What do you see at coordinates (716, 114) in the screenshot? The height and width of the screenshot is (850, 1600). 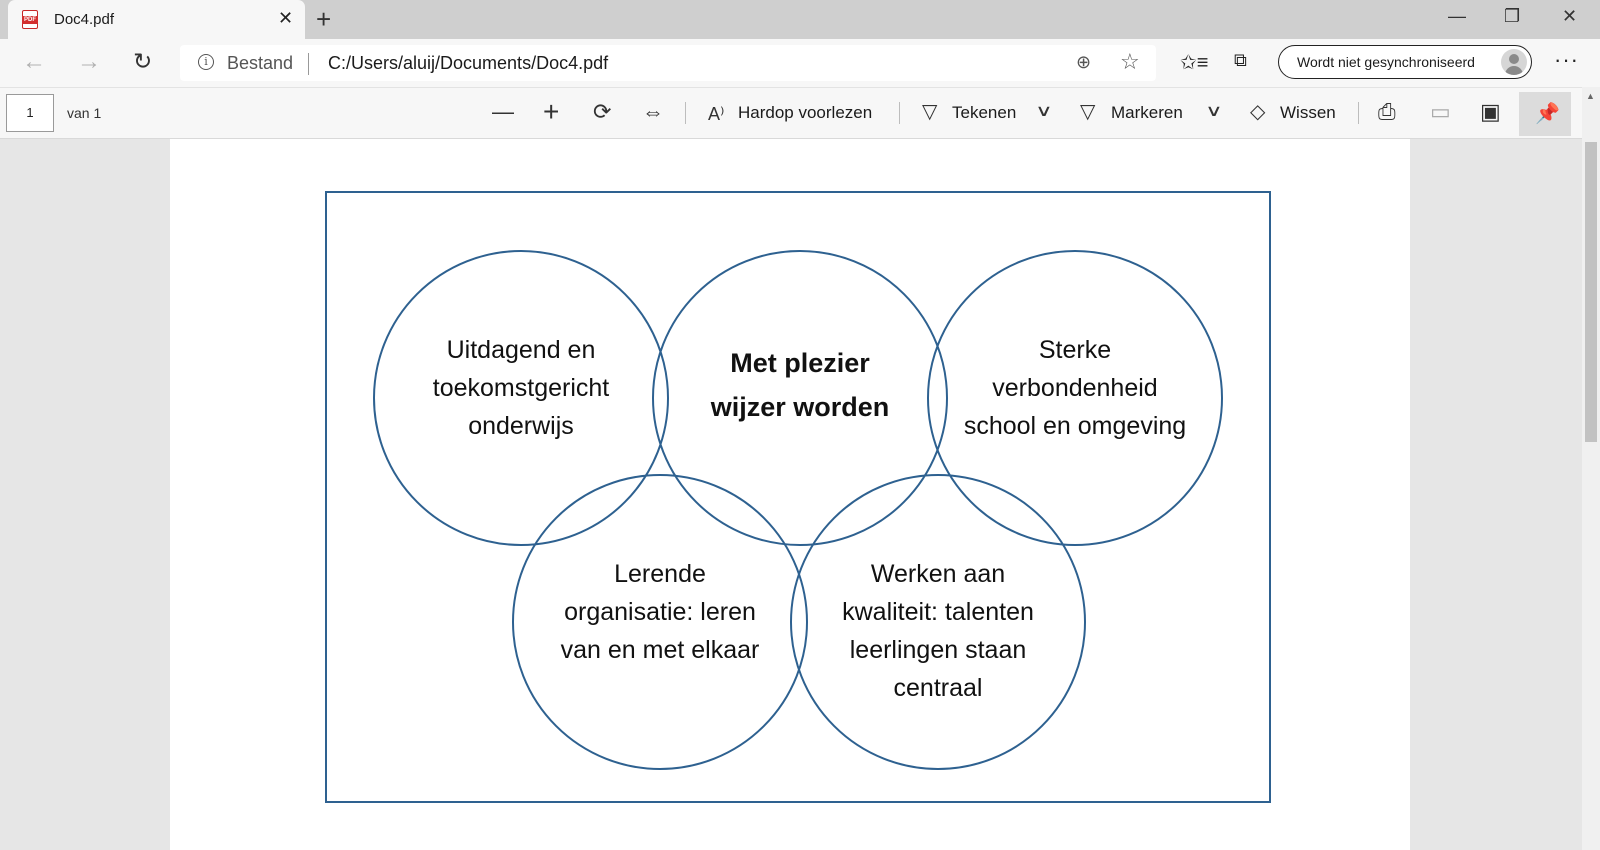 I see `read-aloud-icon: A⁾` at bounding box center [716, 114].